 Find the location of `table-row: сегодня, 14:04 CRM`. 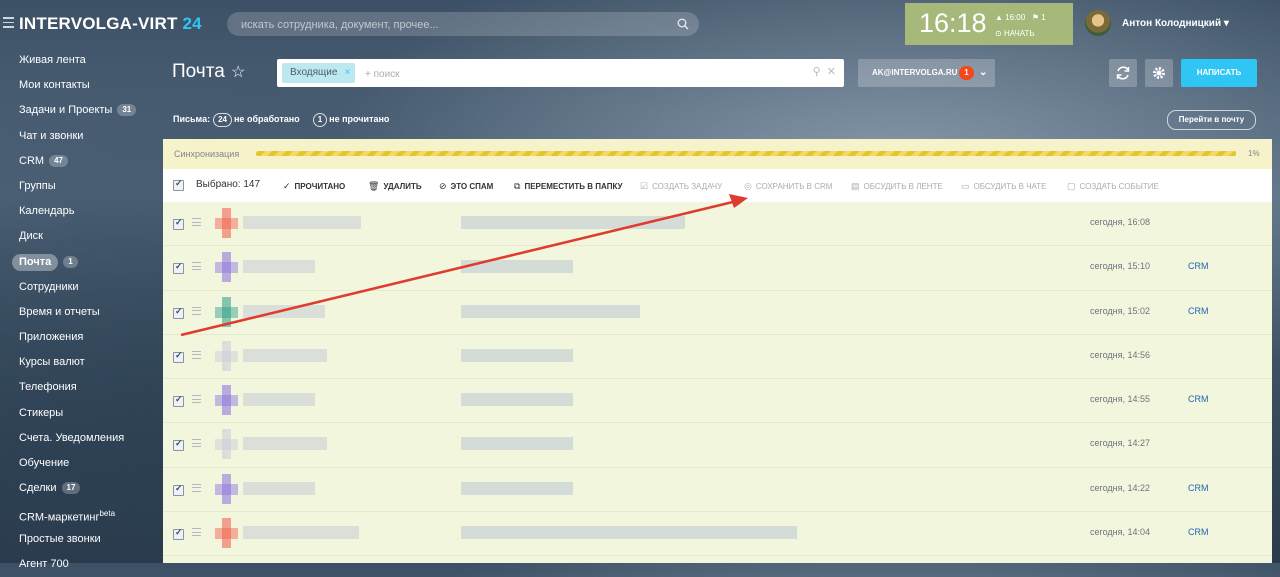

table-row: сегодня, 14:04 CRM is located at coordinates (717, 534).